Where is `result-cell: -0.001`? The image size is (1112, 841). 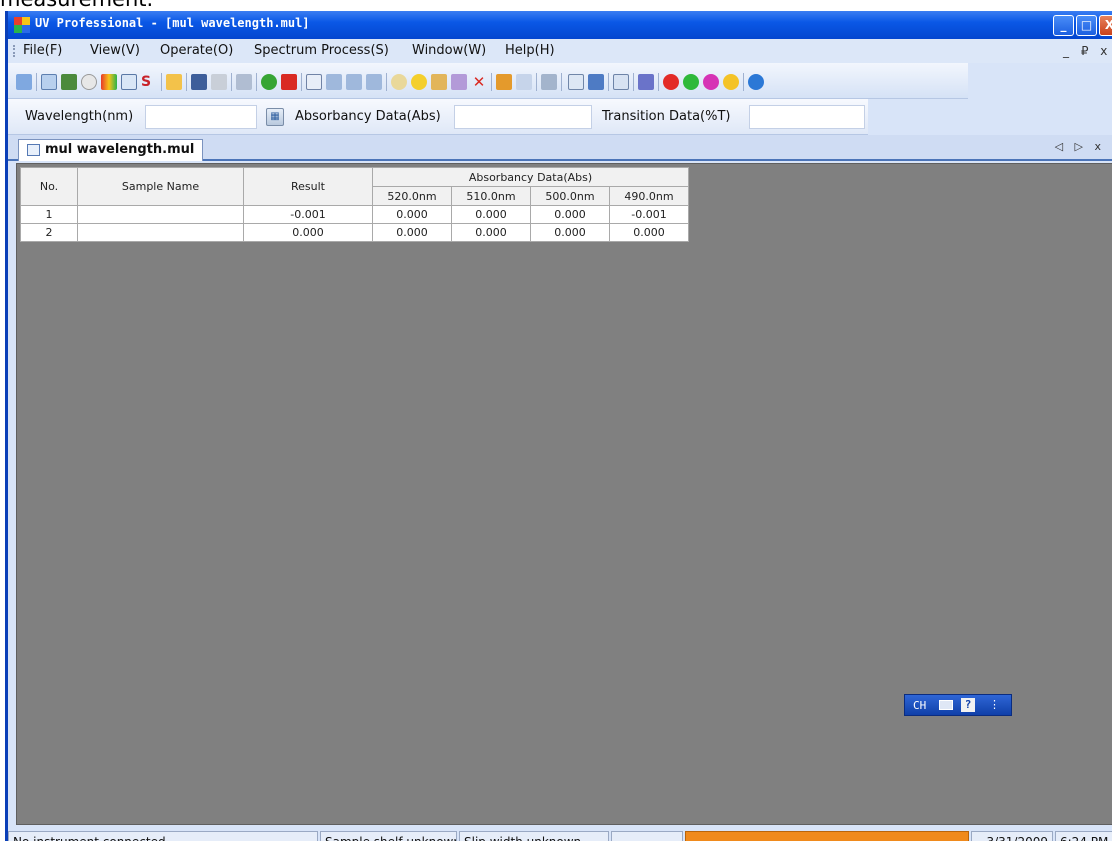
result-cell: -0.001 is located at coordinates (308, 214).